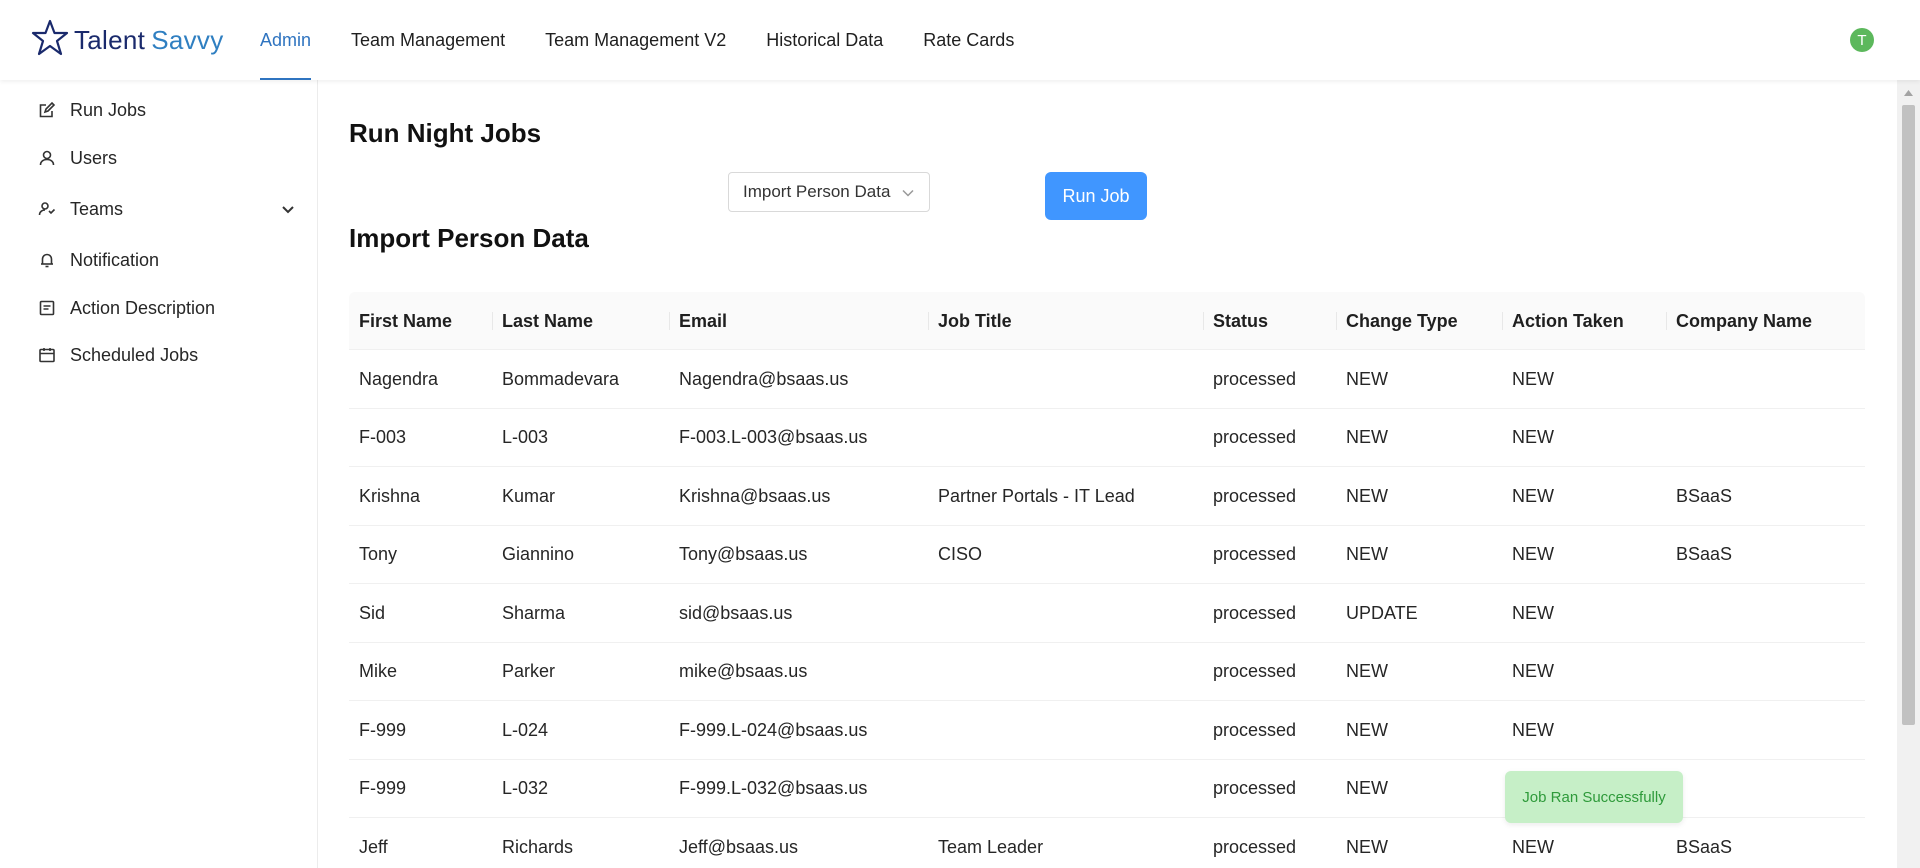 This screenshot has width=1920, height=868. I want to click on cell-first-name: Jeff, so click(373, 846).